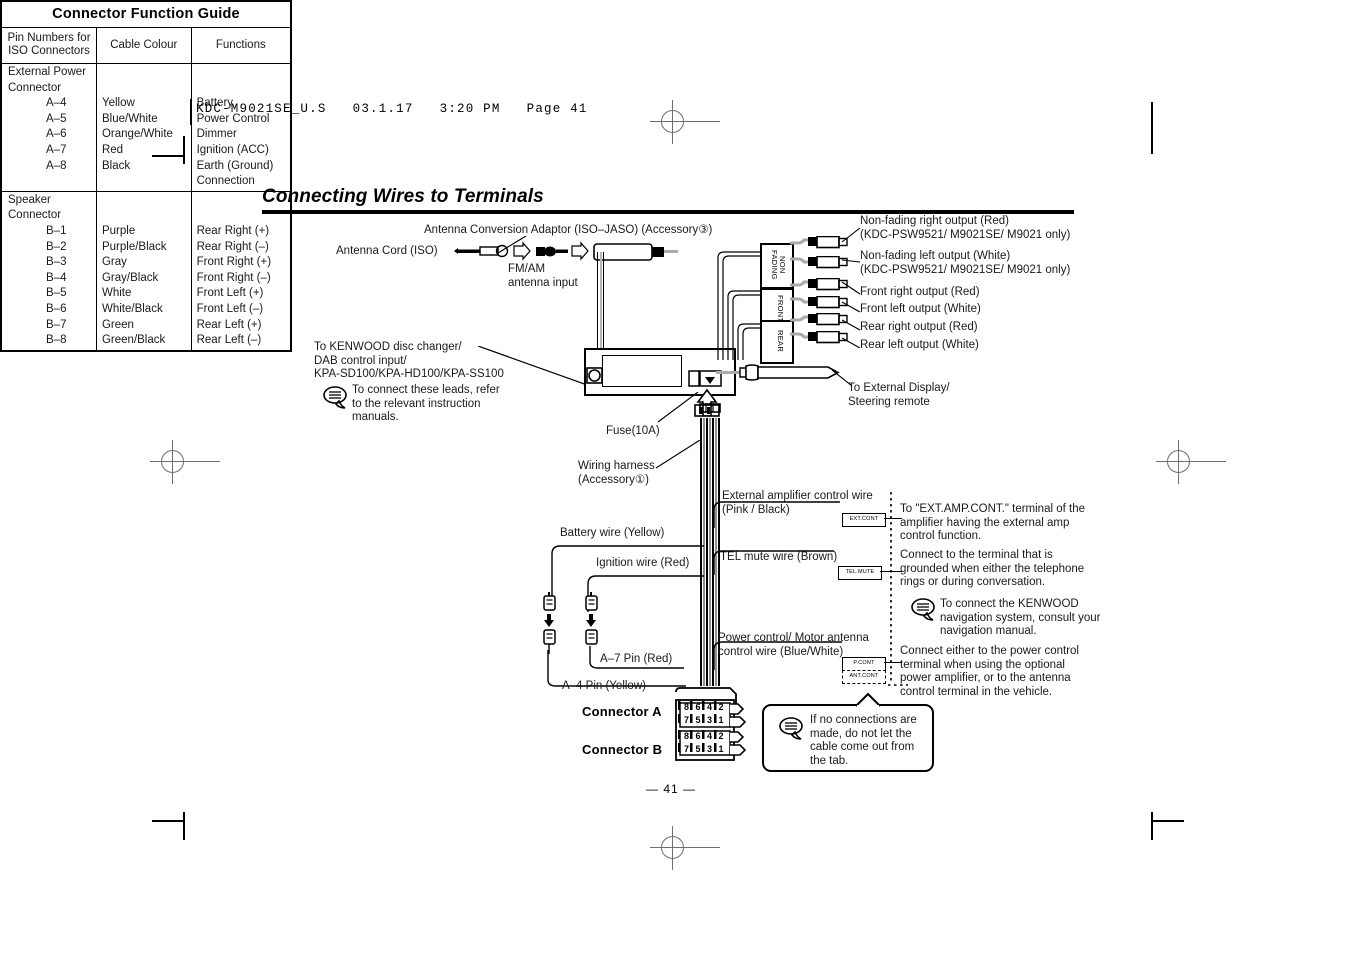 The height and width of the screenshot is (954, 1351). What do you see at coordinates (780, 341) in the screenshot?
I see `rear-group-label: REAR` at bounding box center [780, 341].